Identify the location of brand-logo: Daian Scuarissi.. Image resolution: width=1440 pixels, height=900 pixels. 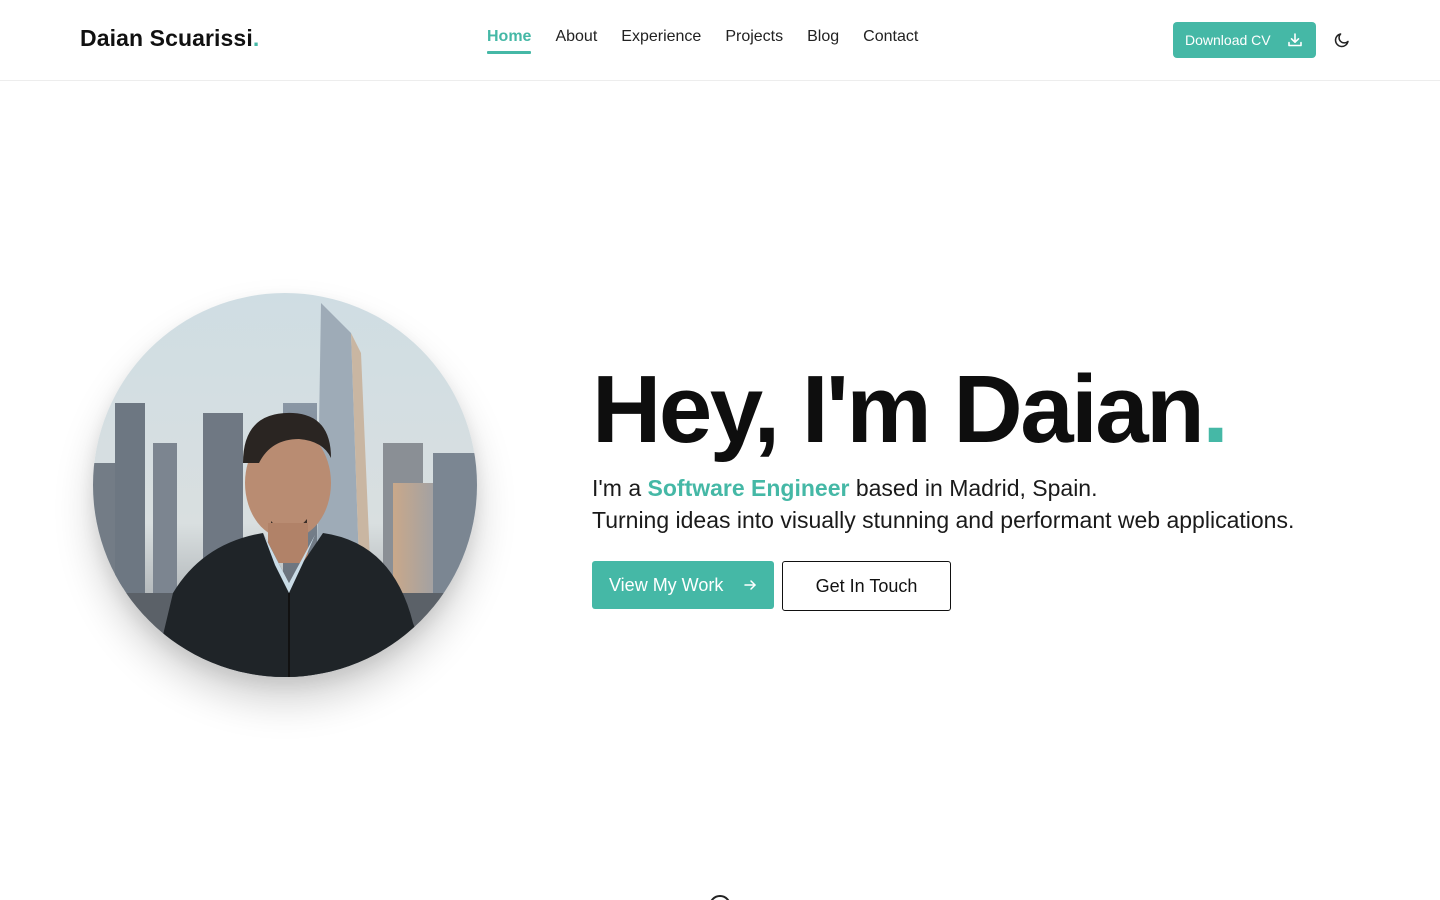
(169, 38).